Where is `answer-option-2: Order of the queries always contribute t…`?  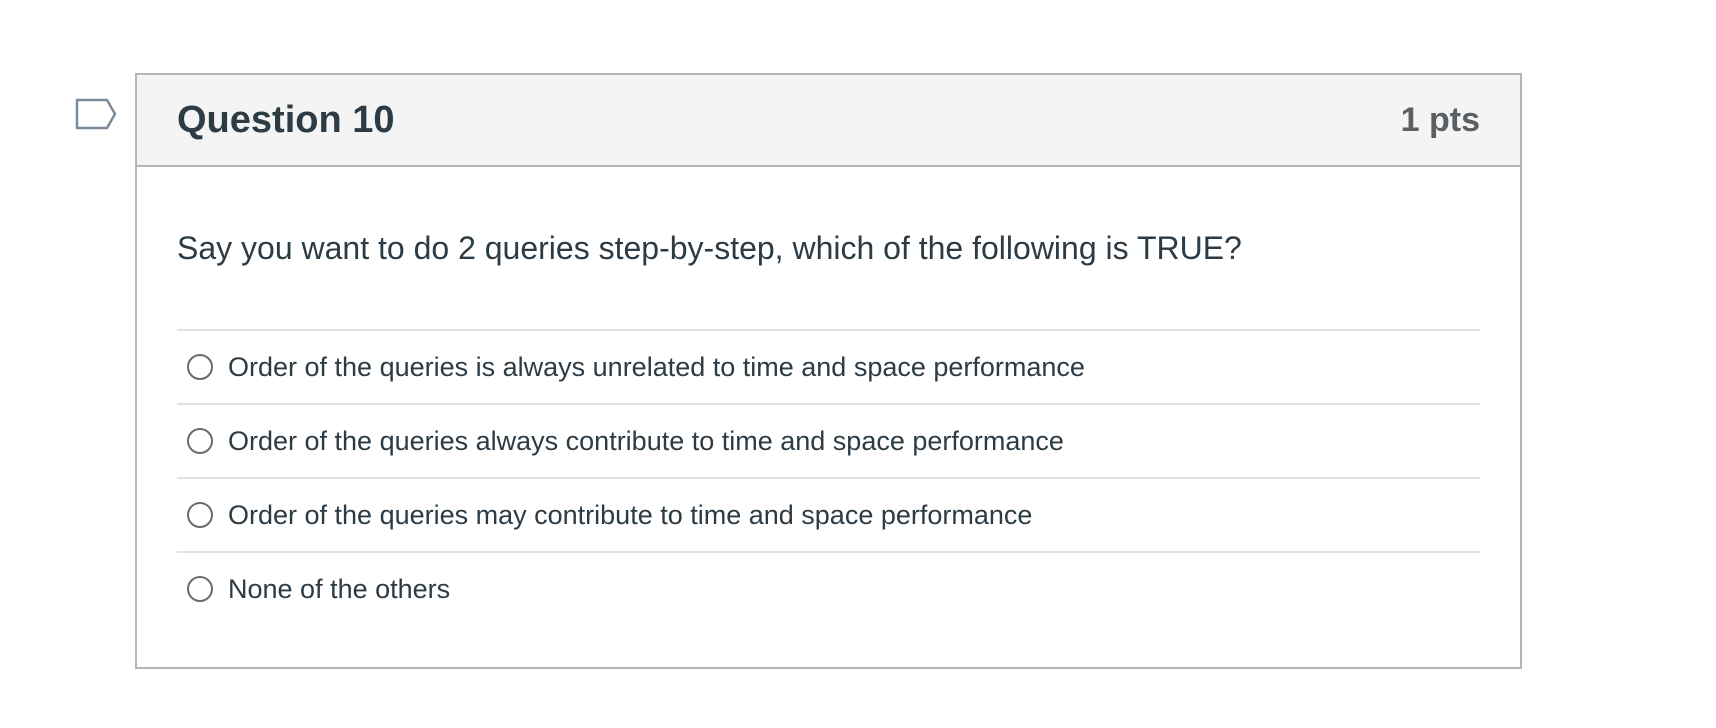
answer-option-2: Order of the queries always contribute t… is located at coordinates (828, 440).